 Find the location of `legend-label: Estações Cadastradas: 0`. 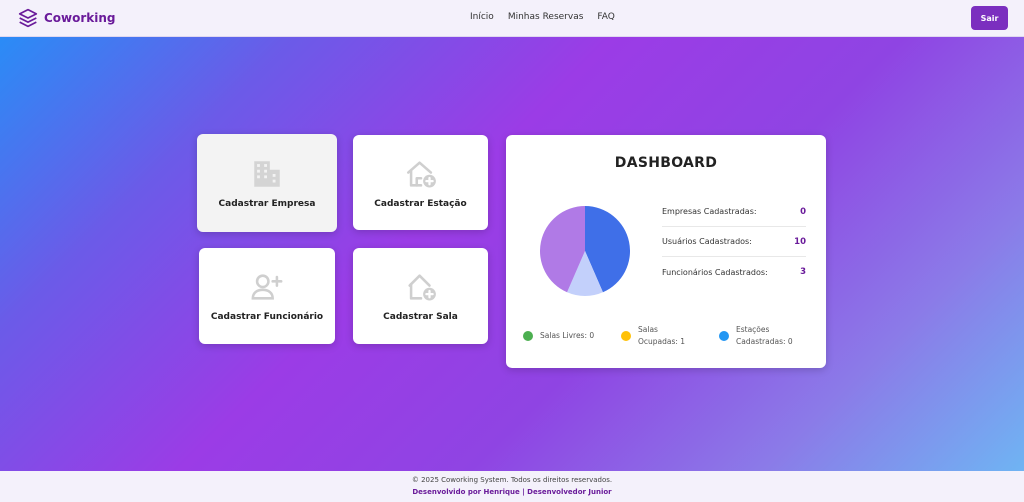

legend-label: Estações Cadastradas: 0 is located at coordinates (764, 335).